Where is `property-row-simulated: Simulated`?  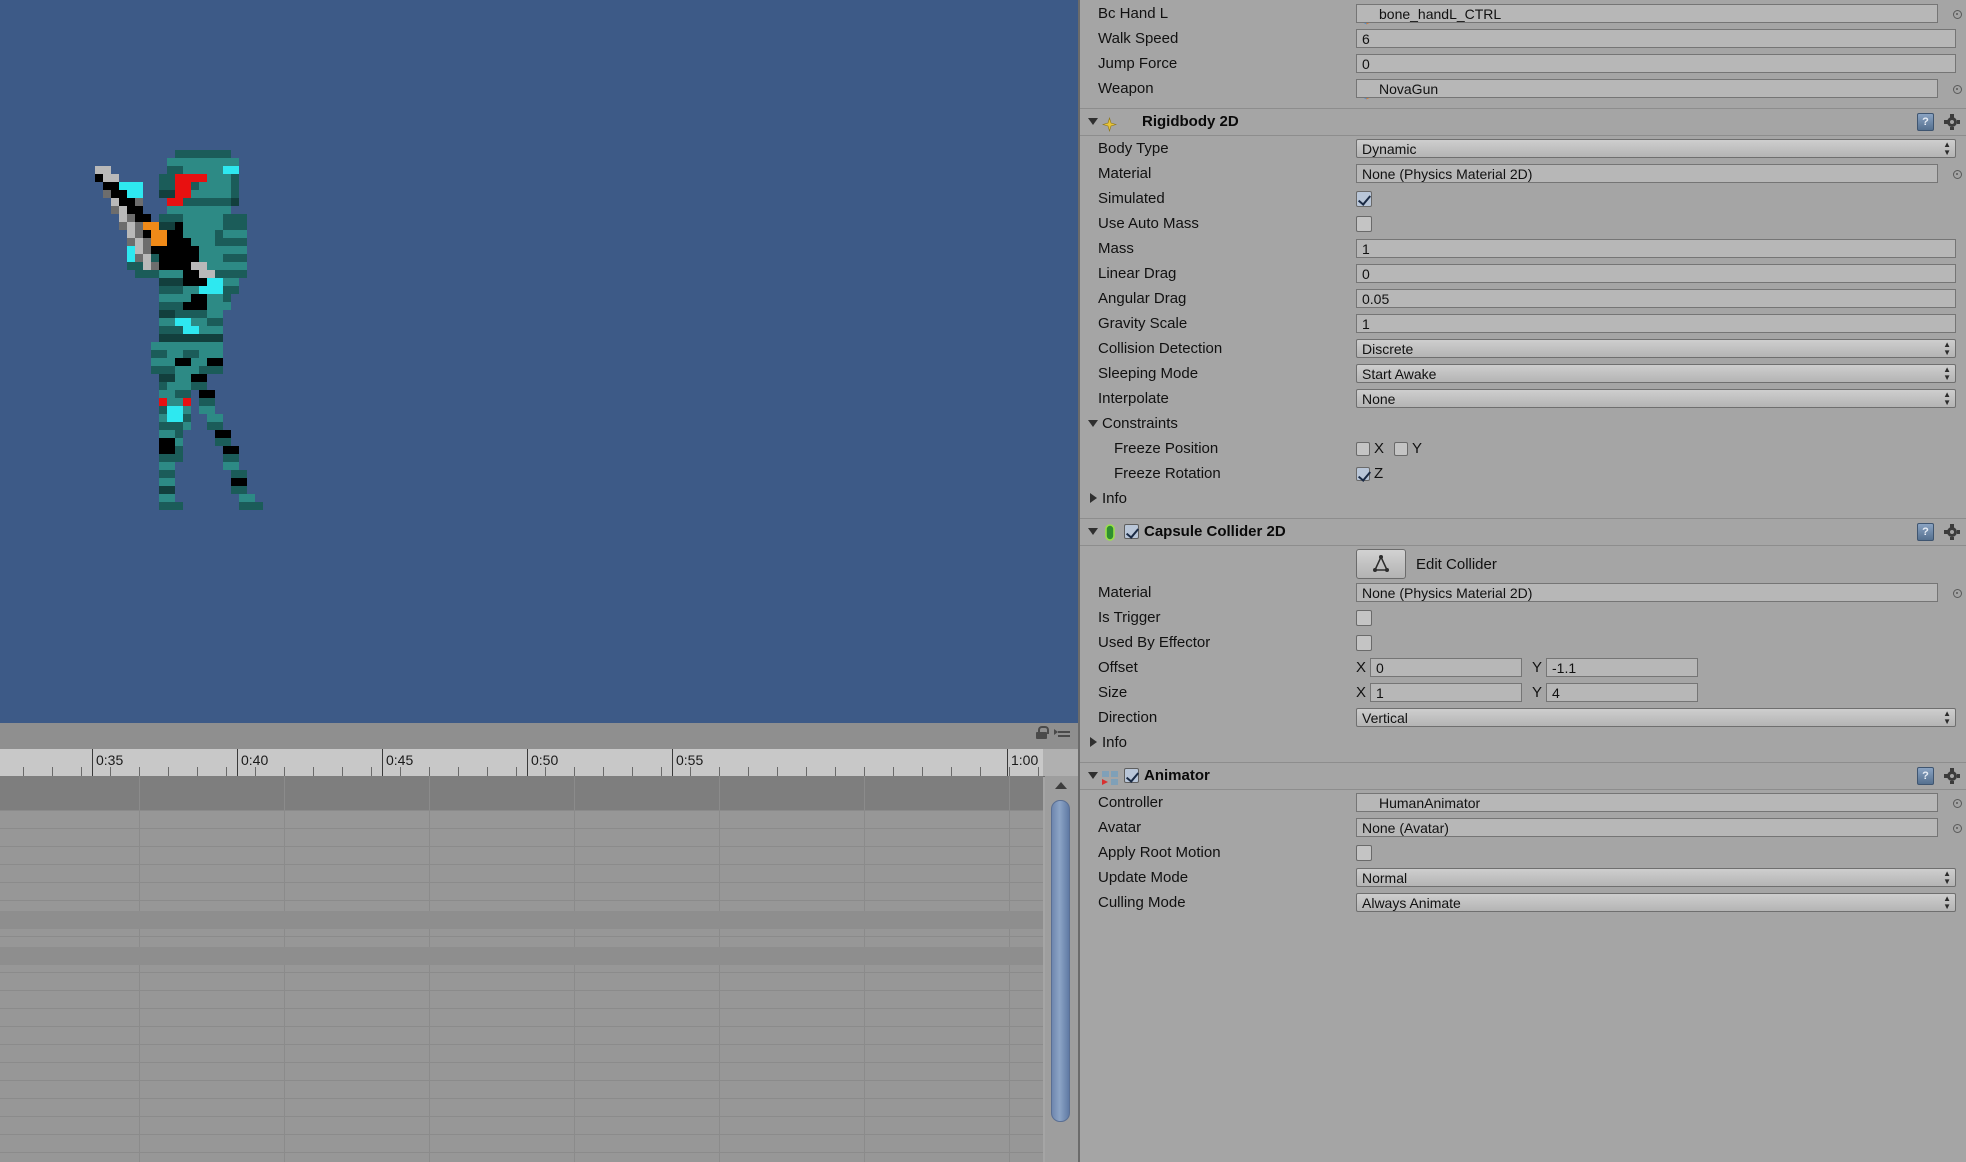
property-row-simulated: Simulated is located at coordinates (1523, 198).